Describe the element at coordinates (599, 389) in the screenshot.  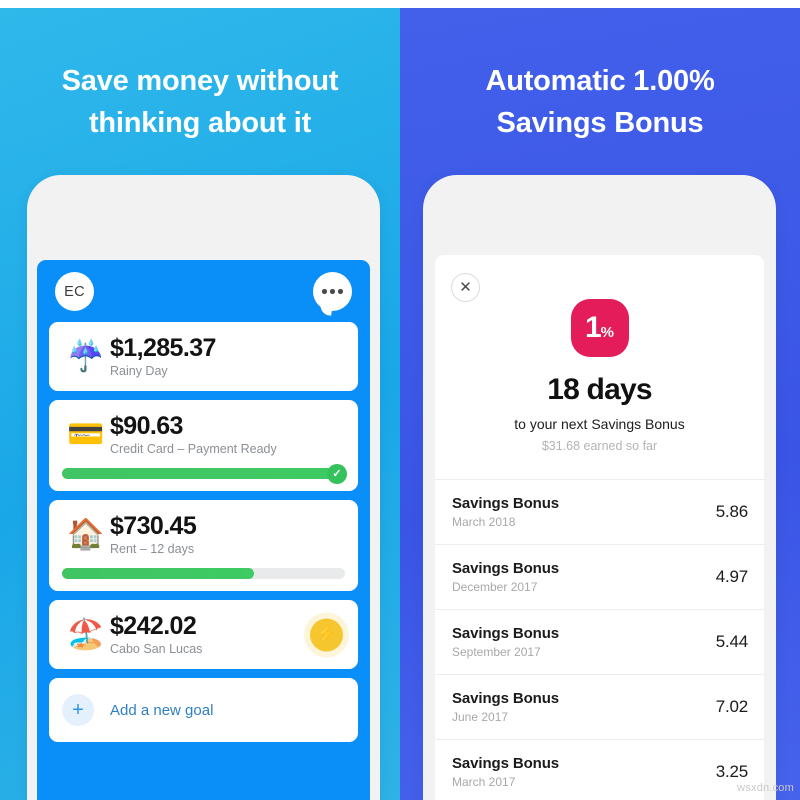
I see `days-countdown: 18 days` at that location.